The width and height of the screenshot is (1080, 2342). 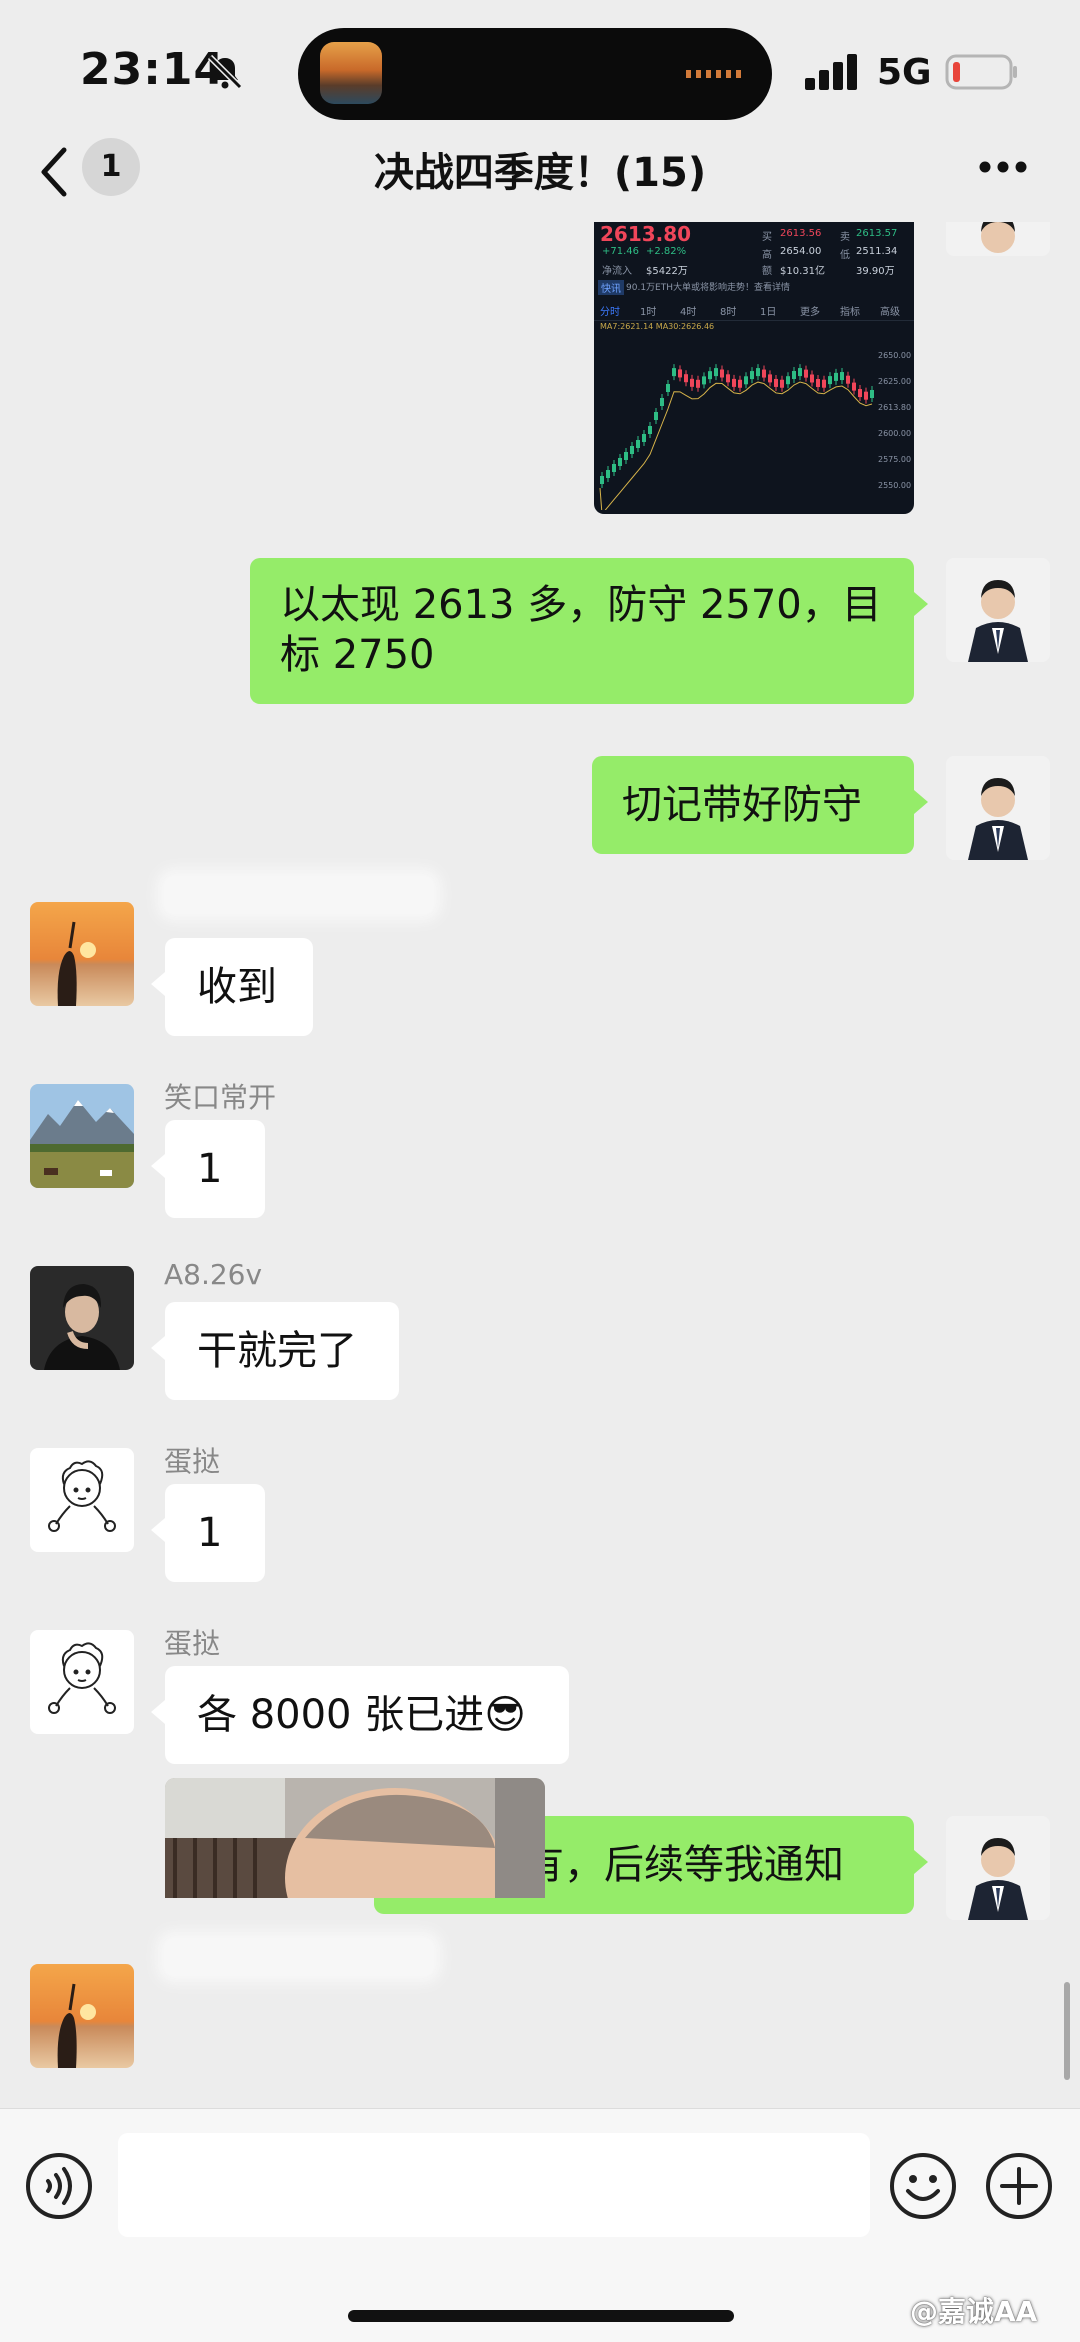 What do you see at coordinates (875, 271) in the screenshot?
I see `volume-value: 39.90万` at bounding box center [875, 271].